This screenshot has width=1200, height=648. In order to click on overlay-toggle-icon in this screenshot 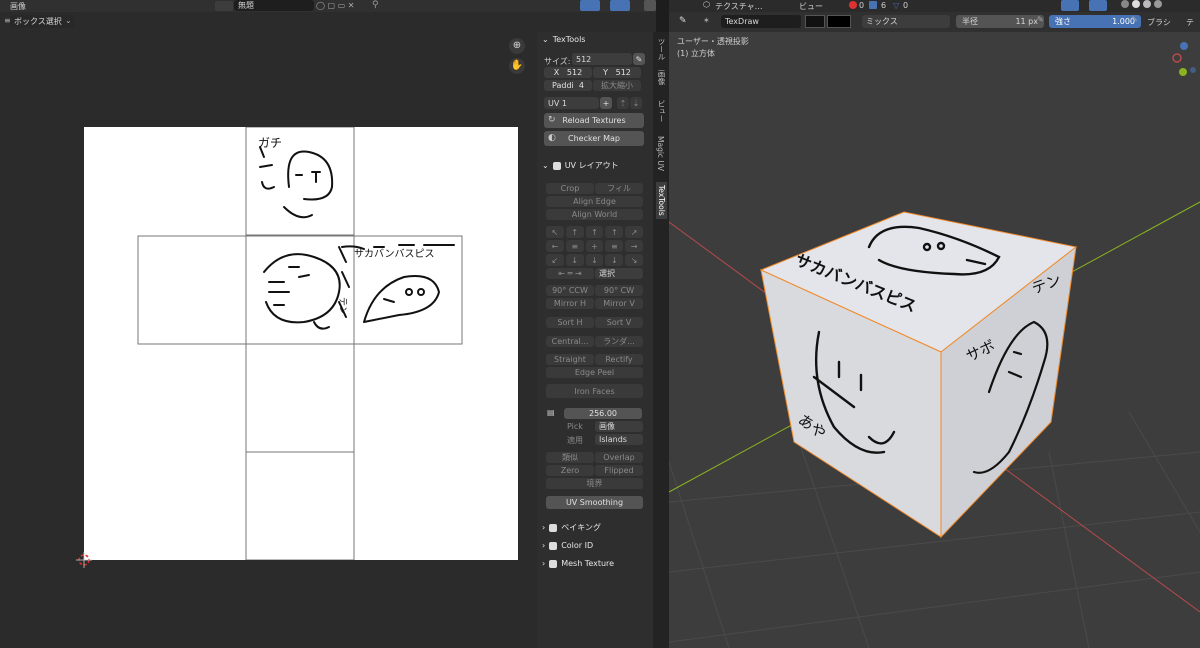, I will do `click(1098, 5)`.